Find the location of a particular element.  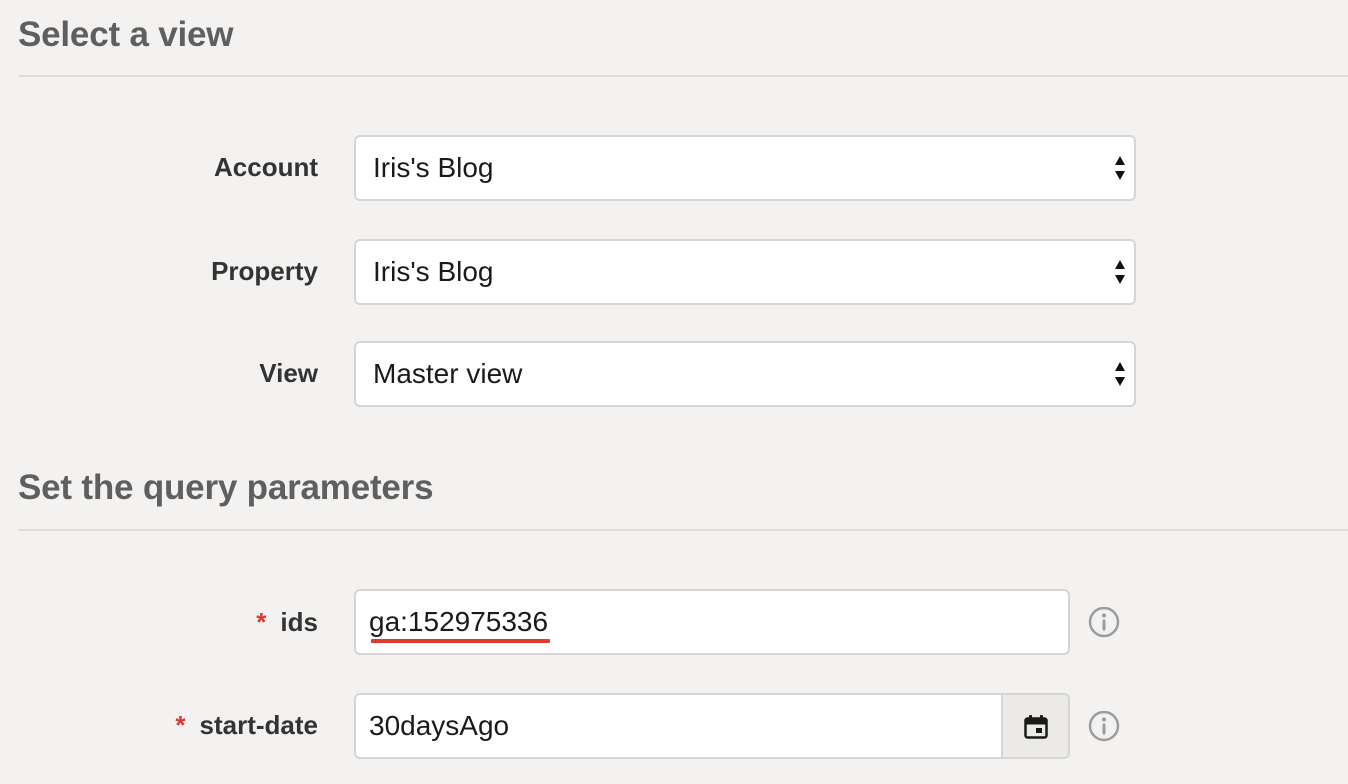

calendar-icon is located at coordinates (1036, 727).